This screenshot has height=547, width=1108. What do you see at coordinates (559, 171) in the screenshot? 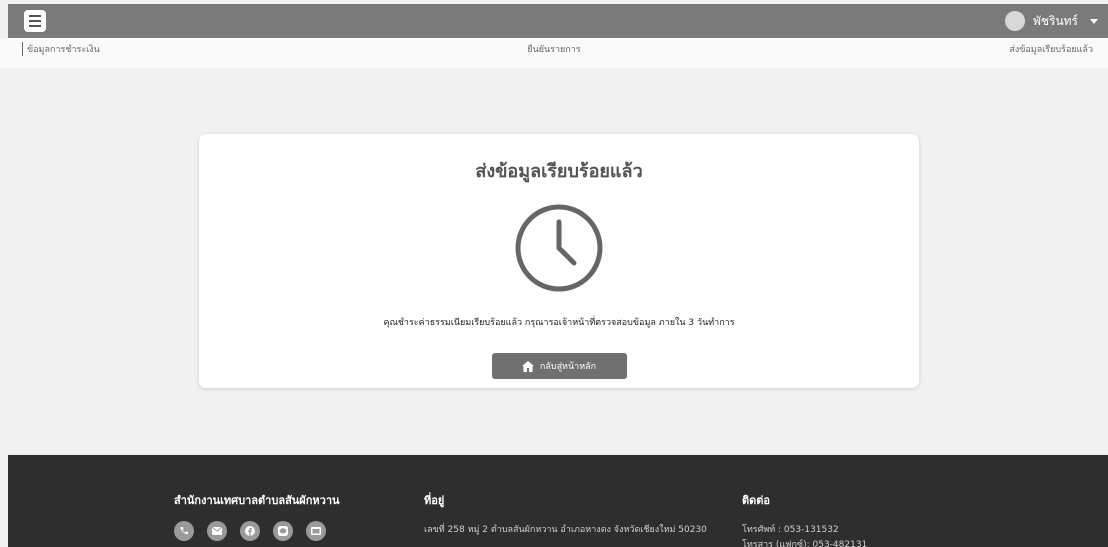
I see `page-title: ส่งข้อมูลเรียบร้อยแล้ว` at bounding box center [559, 171].